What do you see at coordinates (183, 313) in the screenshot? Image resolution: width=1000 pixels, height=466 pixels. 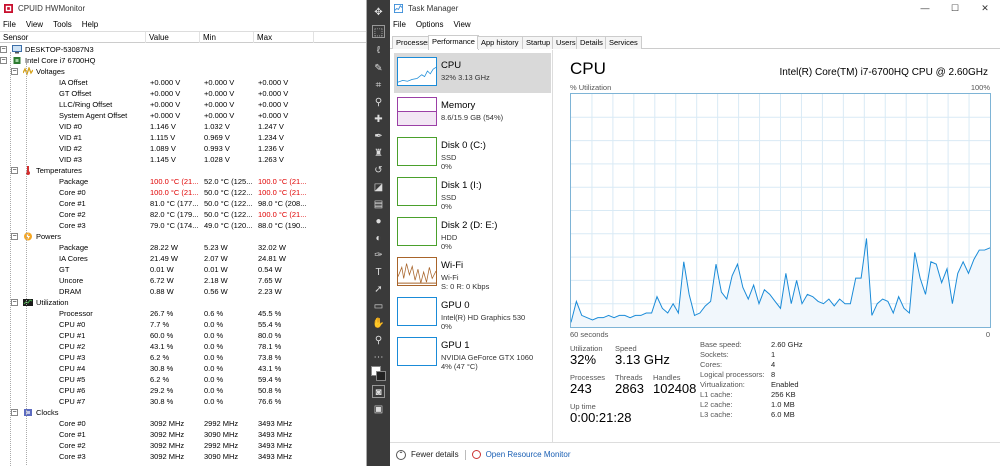 I see `sensor-row: Processor 26.7 % 0.6 % 45.5 %` at bounding box center [183, 313].